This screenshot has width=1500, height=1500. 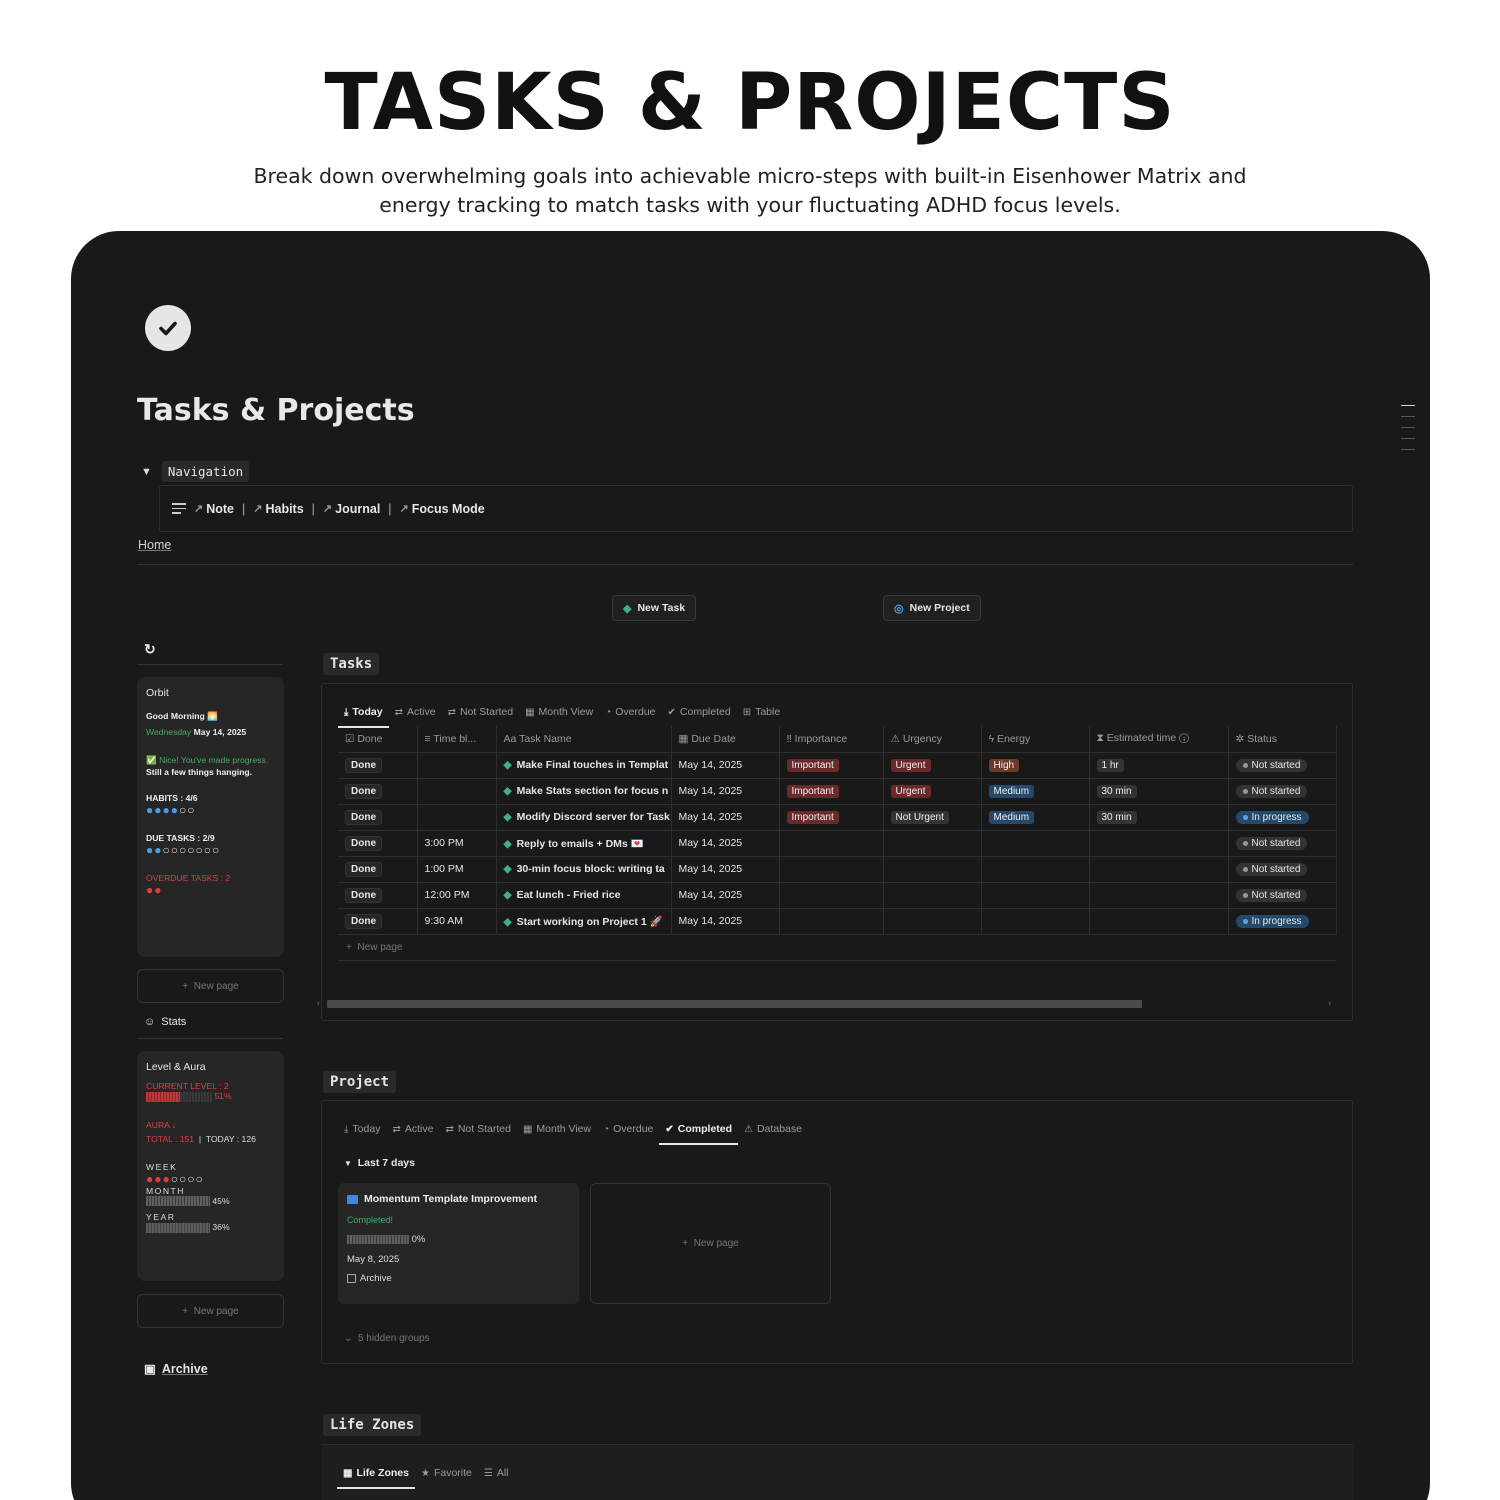 I want to click on new-page-button: + New page, so click(x=210, y=986).